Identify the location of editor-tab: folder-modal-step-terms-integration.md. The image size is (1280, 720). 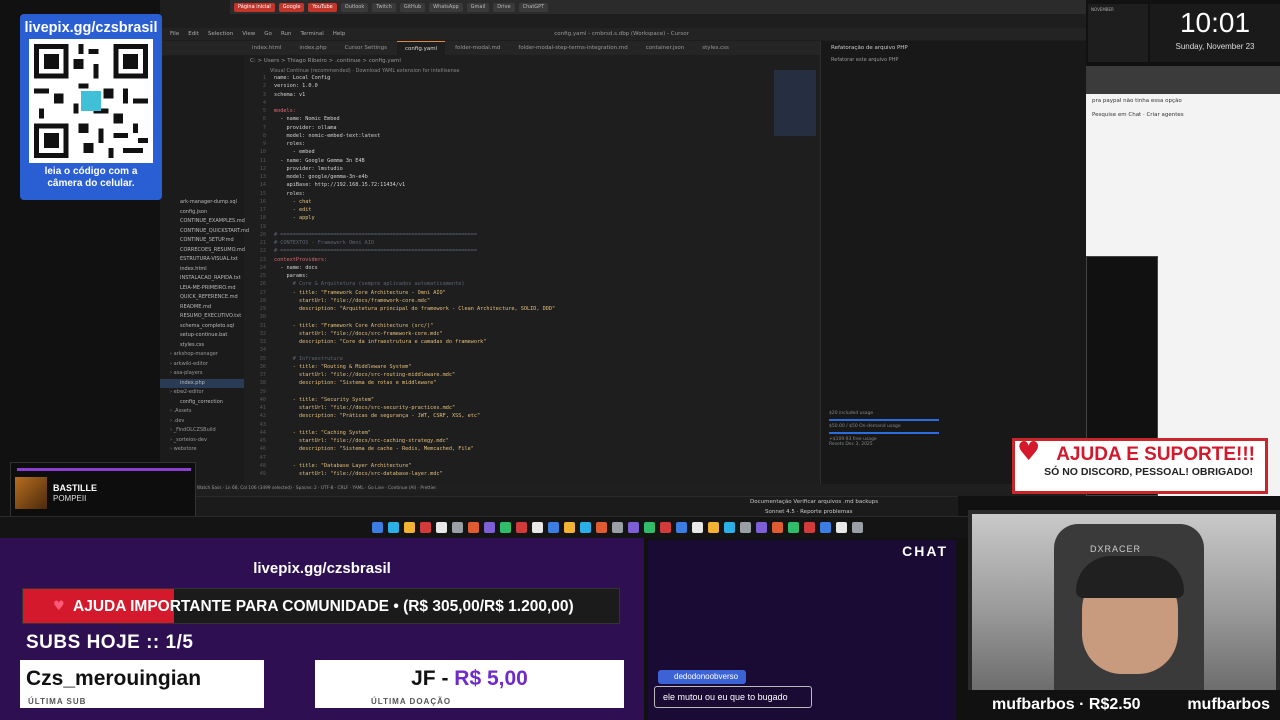
(572, 48).